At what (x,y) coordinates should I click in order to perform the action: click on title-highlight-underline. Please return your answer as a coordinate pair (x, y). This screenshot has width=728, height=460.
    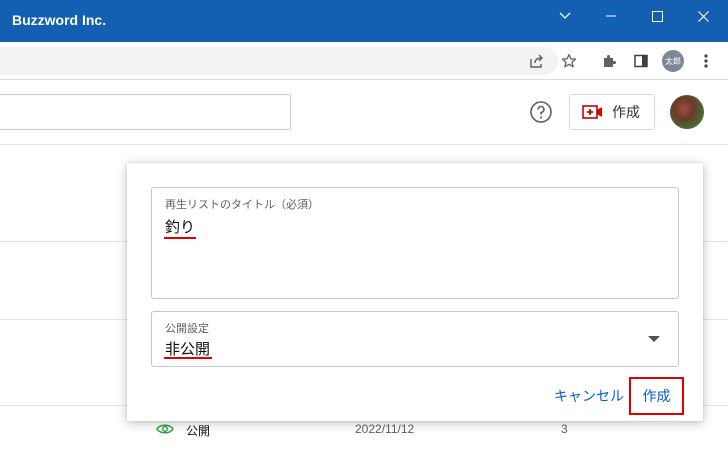
    Looking at the image, I should click on (180, 238).